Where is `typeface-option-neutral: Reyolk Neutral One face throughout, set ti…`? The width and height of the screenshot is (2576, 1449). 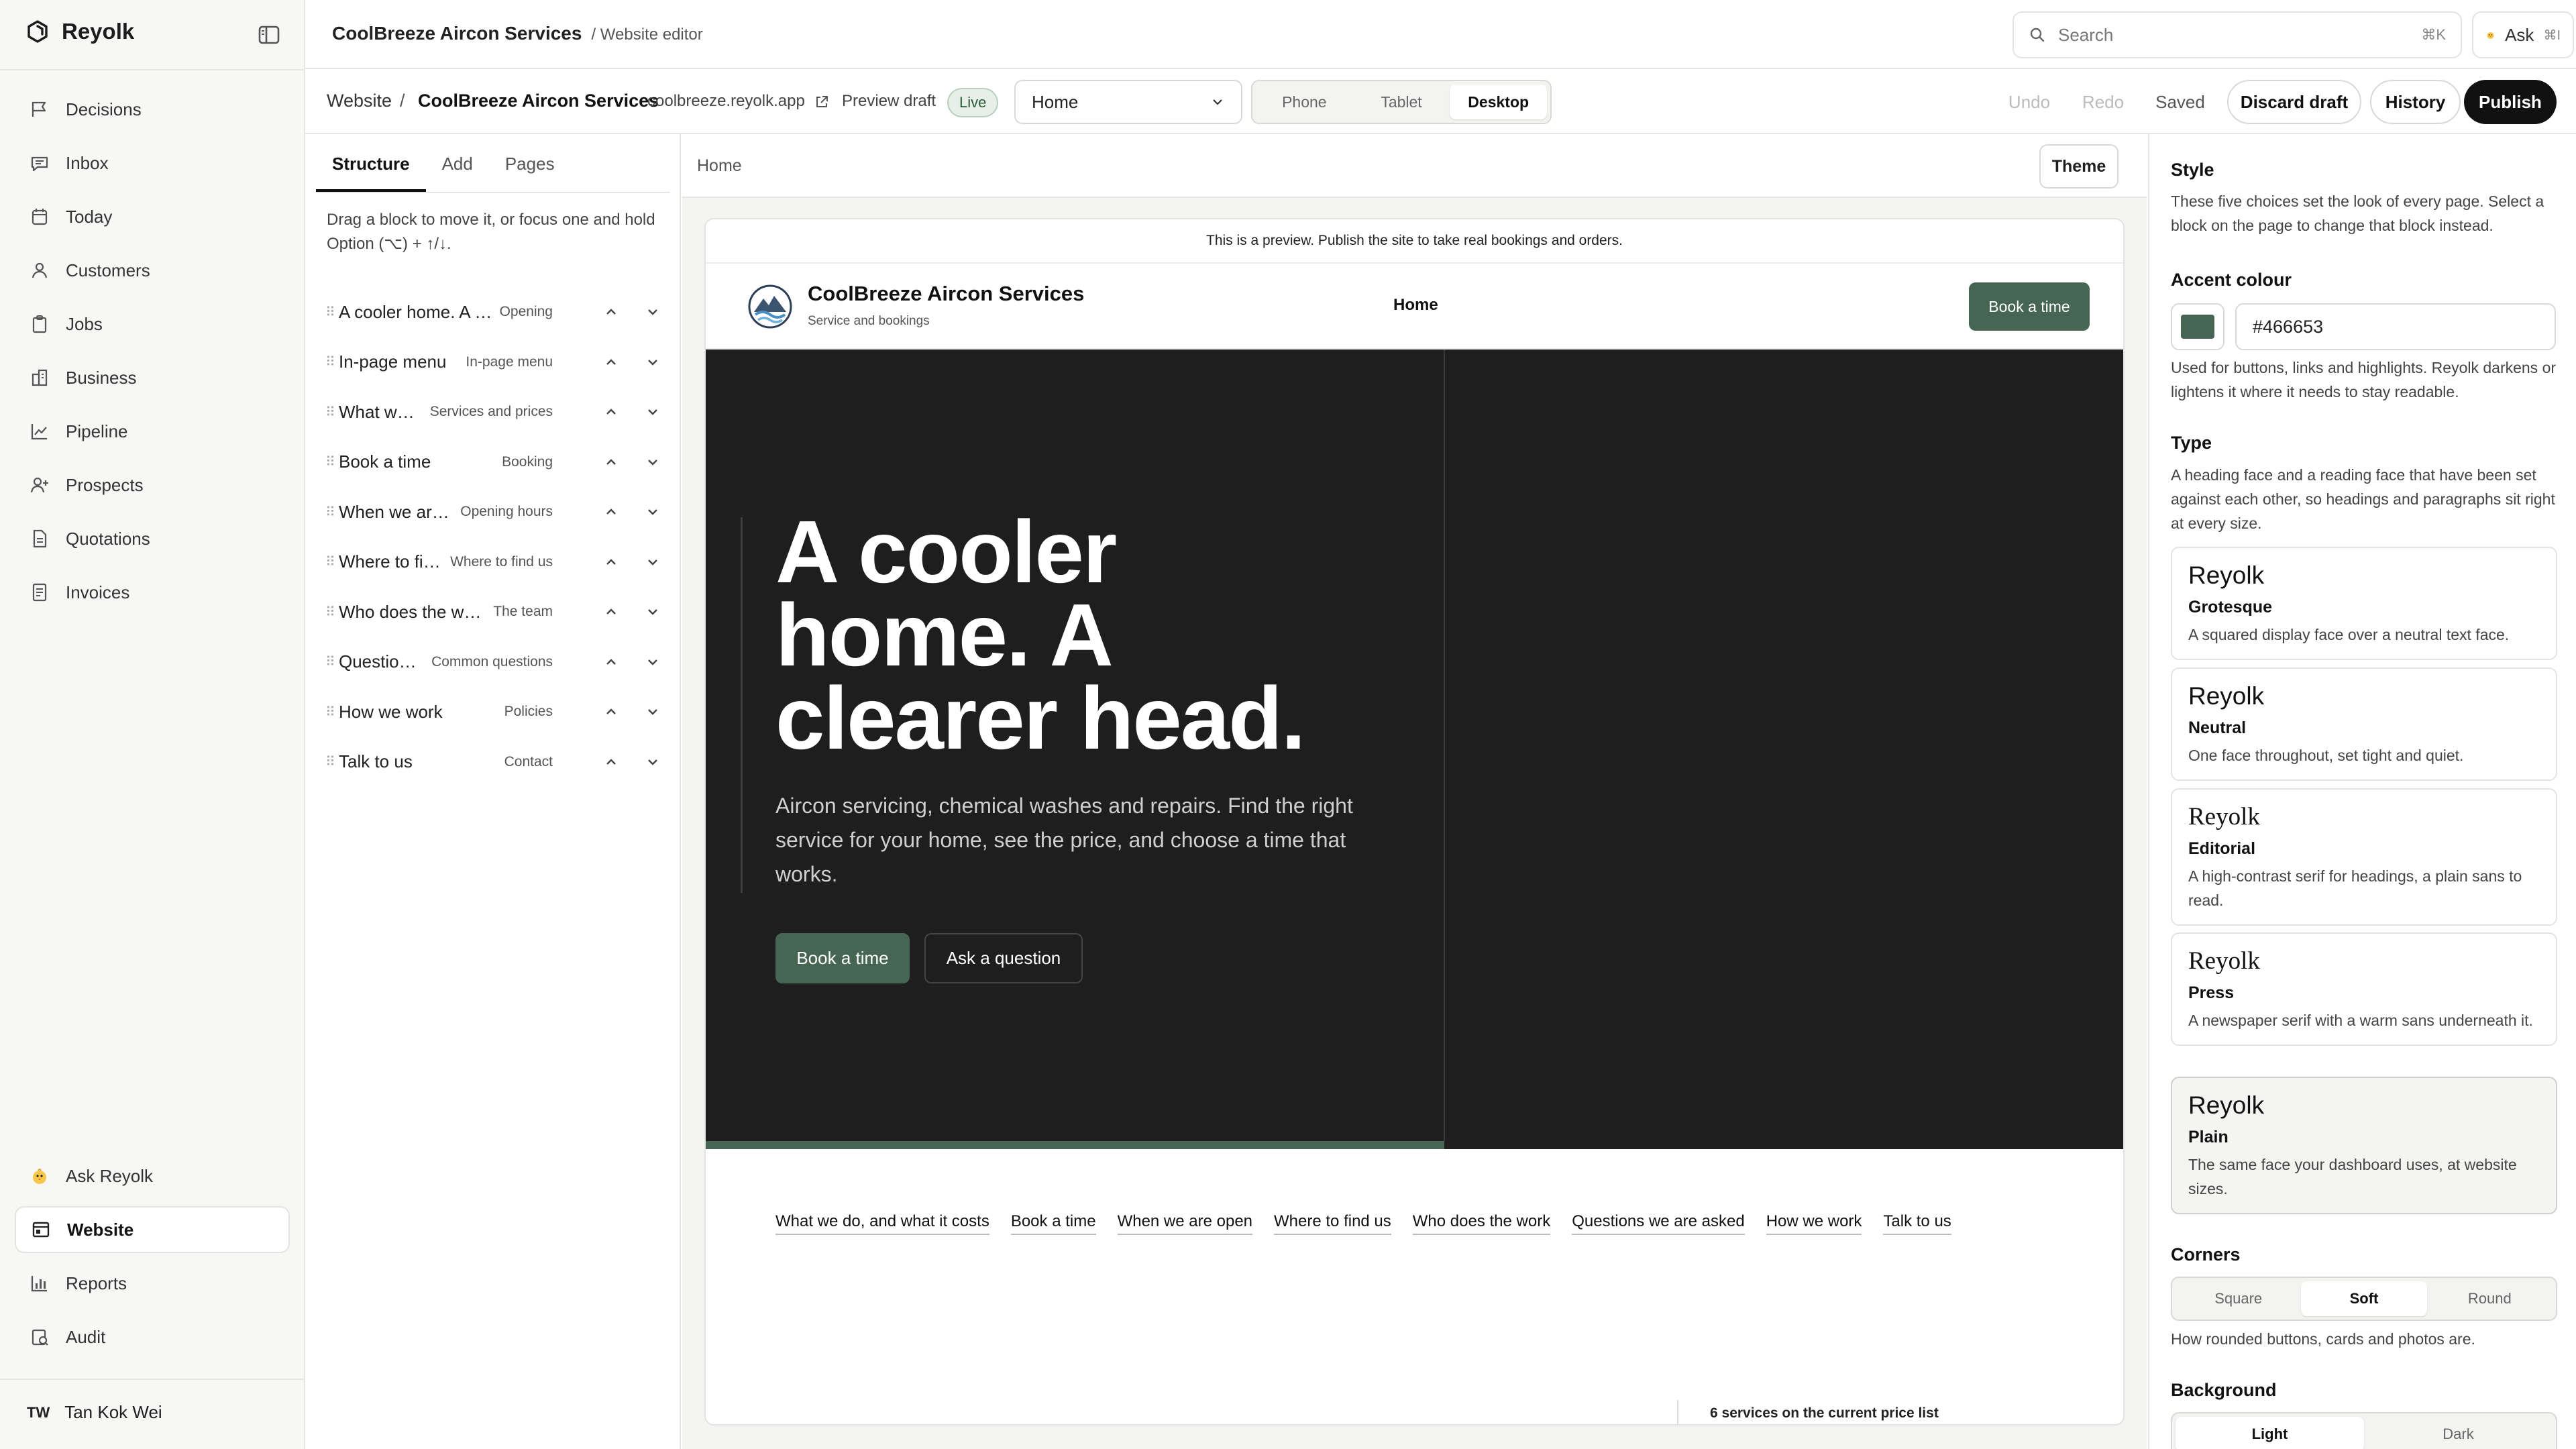 typeface-option-neutral: Reyolk Neutral One face throughout, set ti… is located at coordinates (2364, 724).